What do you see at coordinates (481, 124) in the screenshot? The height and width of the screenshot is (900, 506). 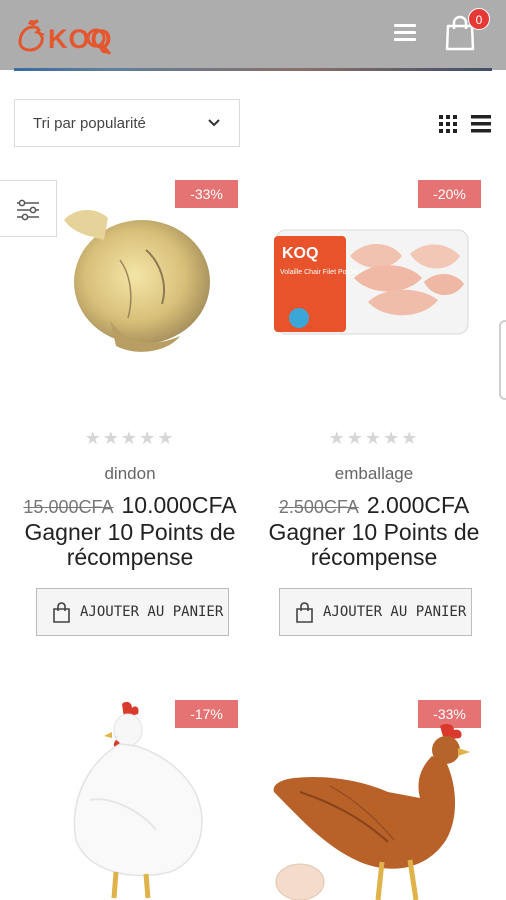 I see `list-view-icon` at bounding box center [481, 124].